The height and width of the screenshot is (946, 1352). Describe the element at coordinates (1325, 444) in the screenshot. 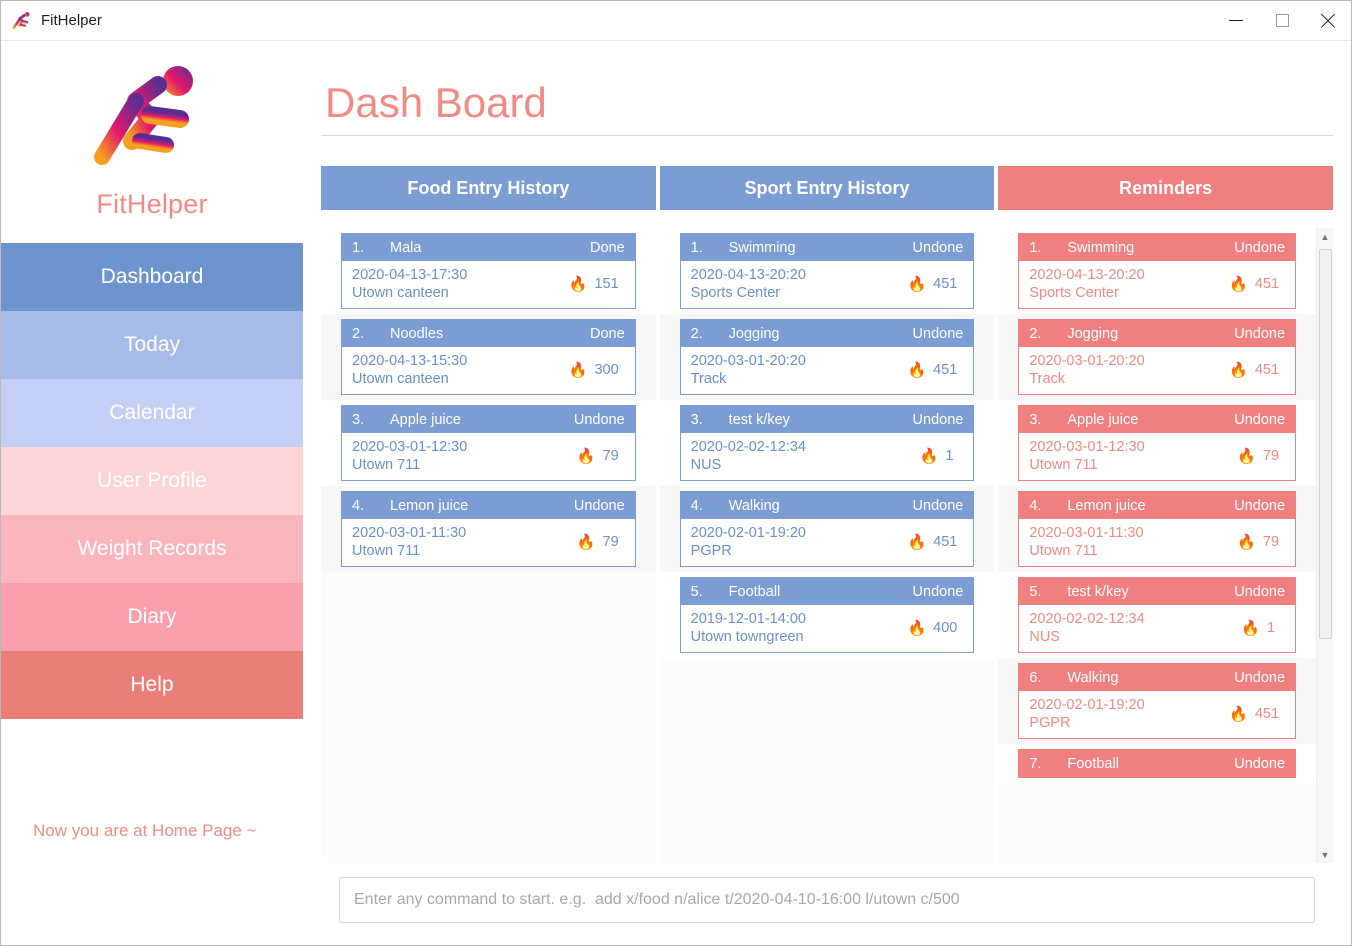

I see `scrollbar-thumb` at that location.